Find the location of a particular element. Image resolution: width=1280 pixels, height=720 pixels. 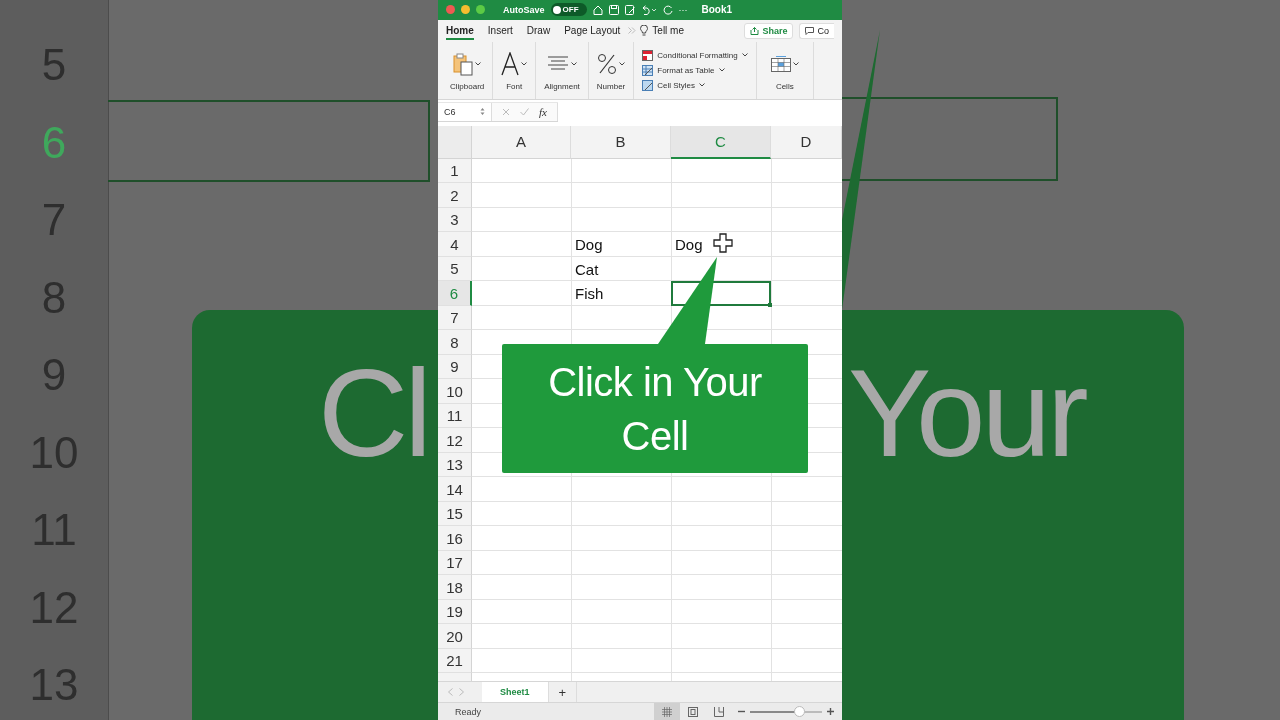

row-header: 16 is located at coordinates (455, 538).